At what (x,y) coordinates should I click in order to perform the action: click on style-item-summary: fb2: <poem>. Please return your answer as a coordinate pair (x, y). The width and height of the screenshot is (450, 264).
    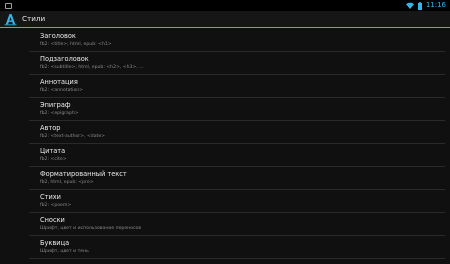
    Looking at the image, I should click on (56, 205).